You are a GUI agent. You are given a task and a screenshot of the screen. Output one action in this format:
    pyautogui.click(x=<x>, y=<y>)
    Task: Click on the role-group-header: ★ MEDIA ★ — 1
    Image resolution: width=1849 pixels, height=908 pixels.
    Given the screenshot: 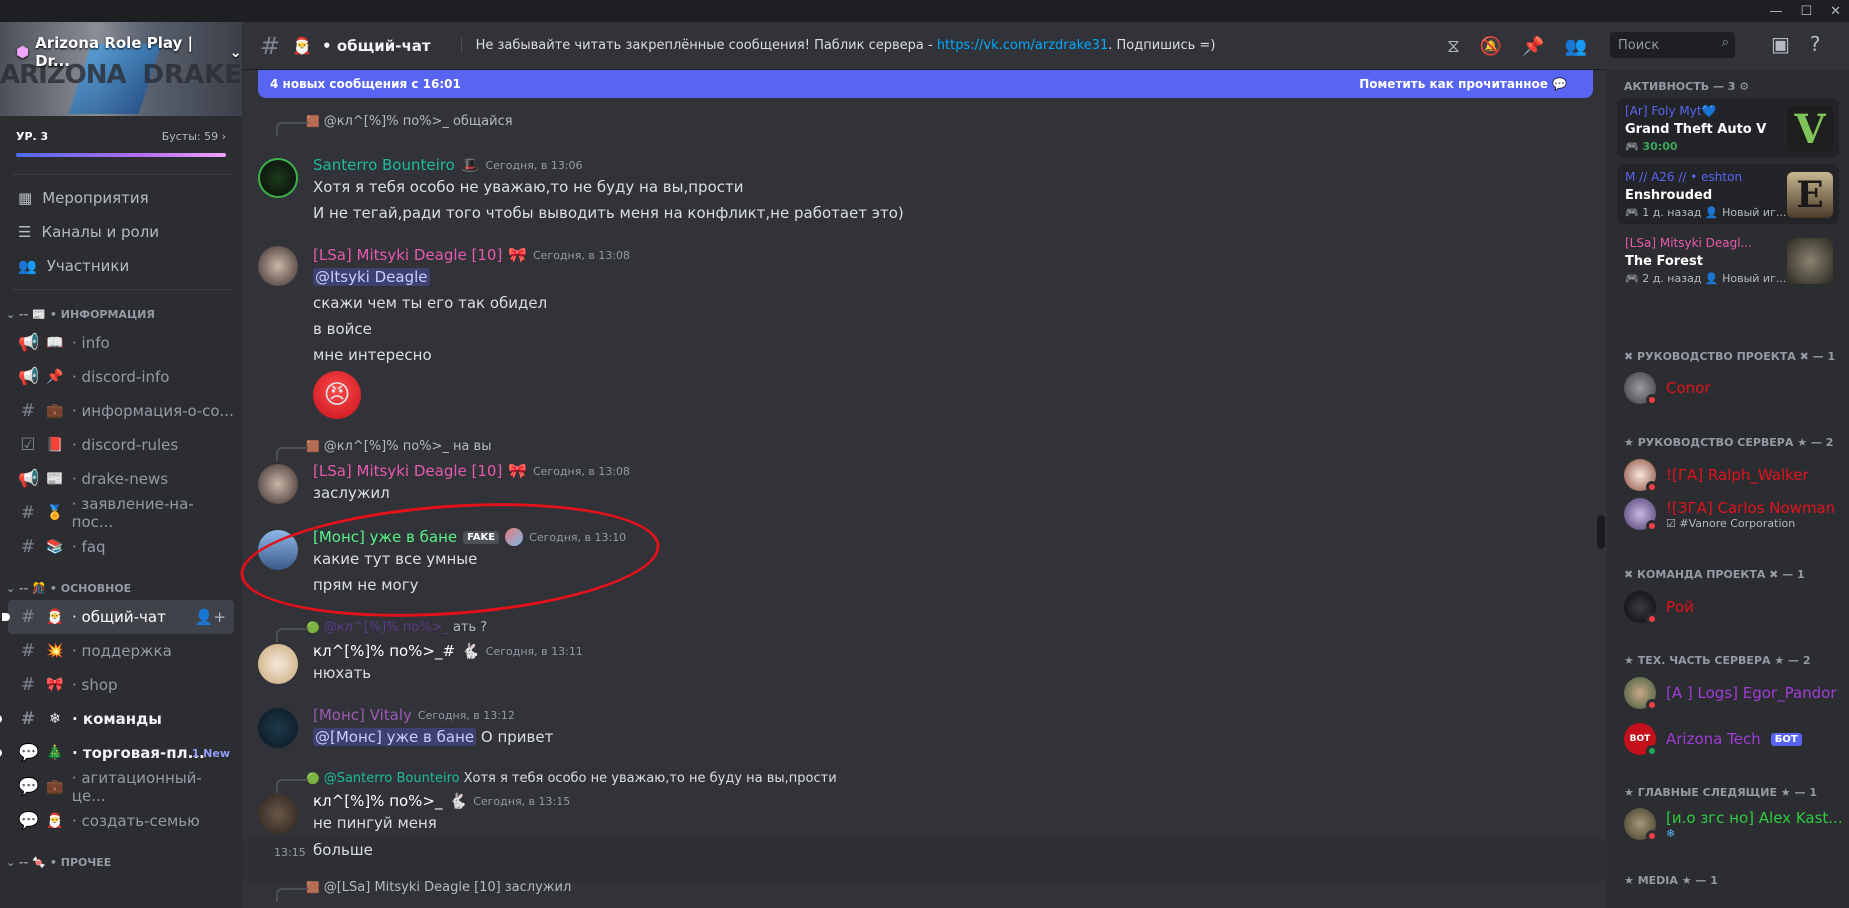 What is the action you would take?
    pyautogui.click(x=1671, y=880)
    